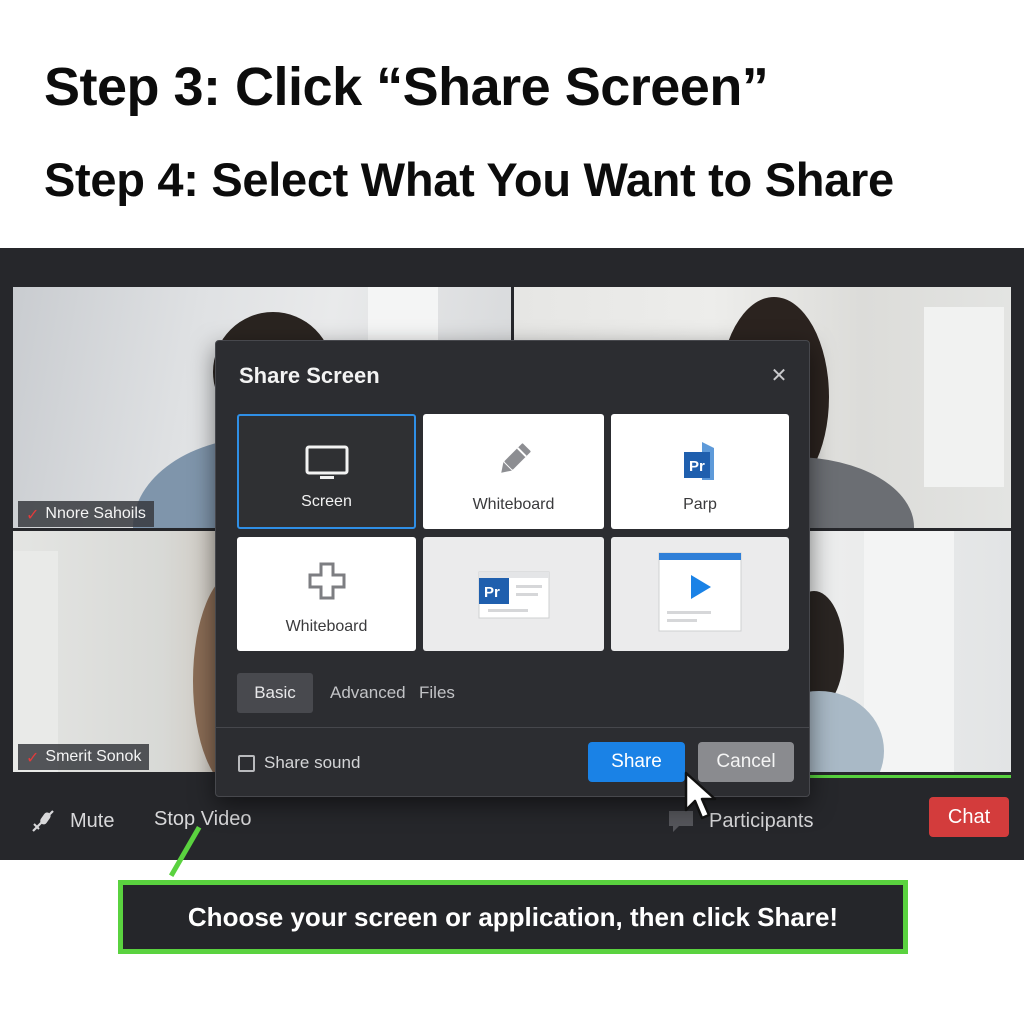  I want to click on stop-video-button: Stop Video, so click(203, 819).